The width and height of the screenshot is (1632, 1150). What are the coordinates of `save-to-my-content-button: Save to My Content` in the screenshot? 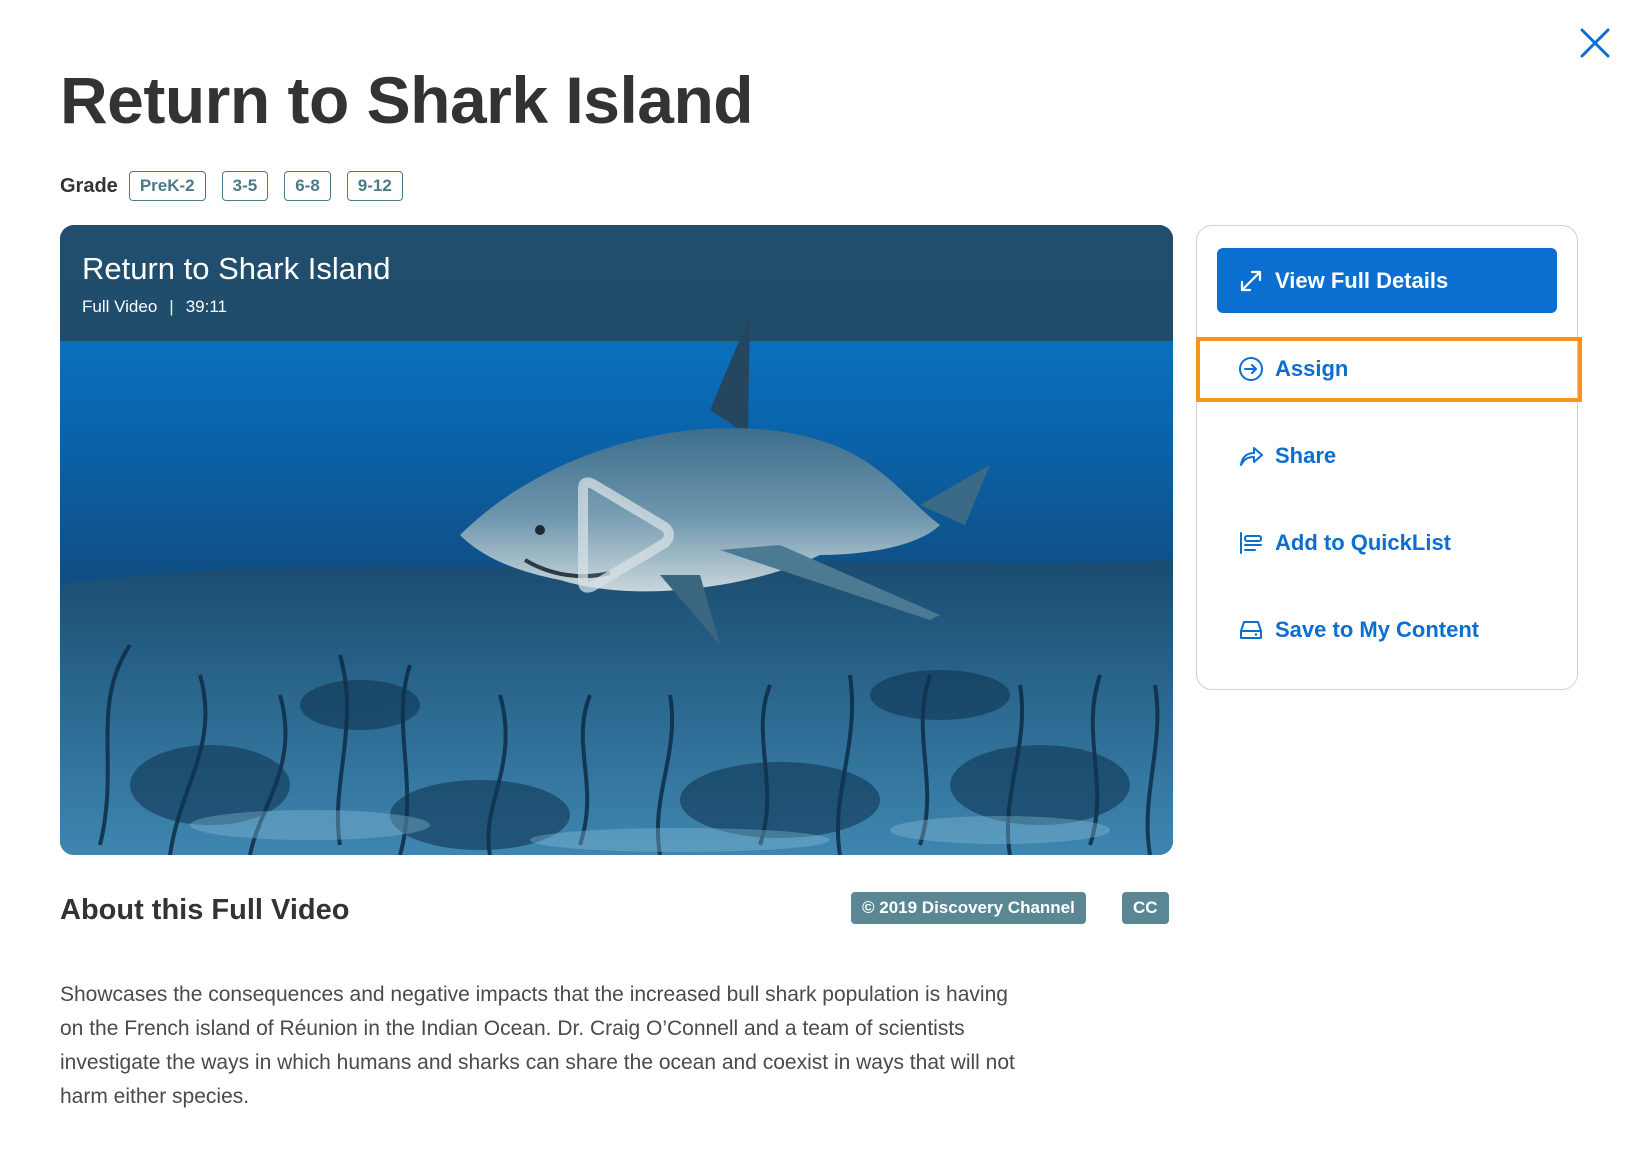 It's located at (1387, 630).